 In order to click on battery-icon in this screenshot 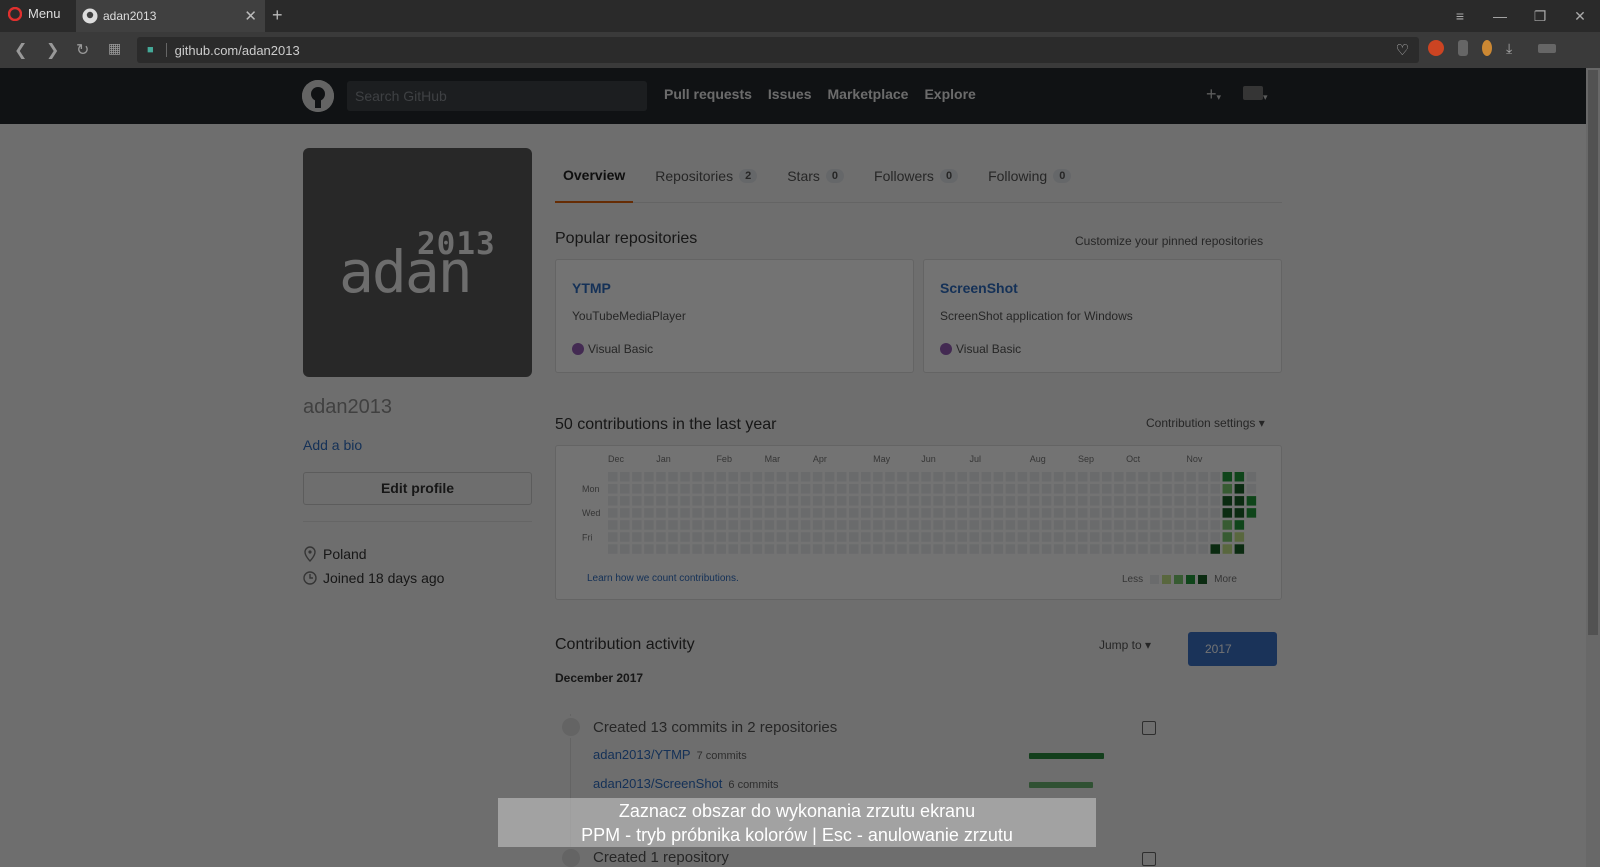, I will do `click(1547, 48)`.